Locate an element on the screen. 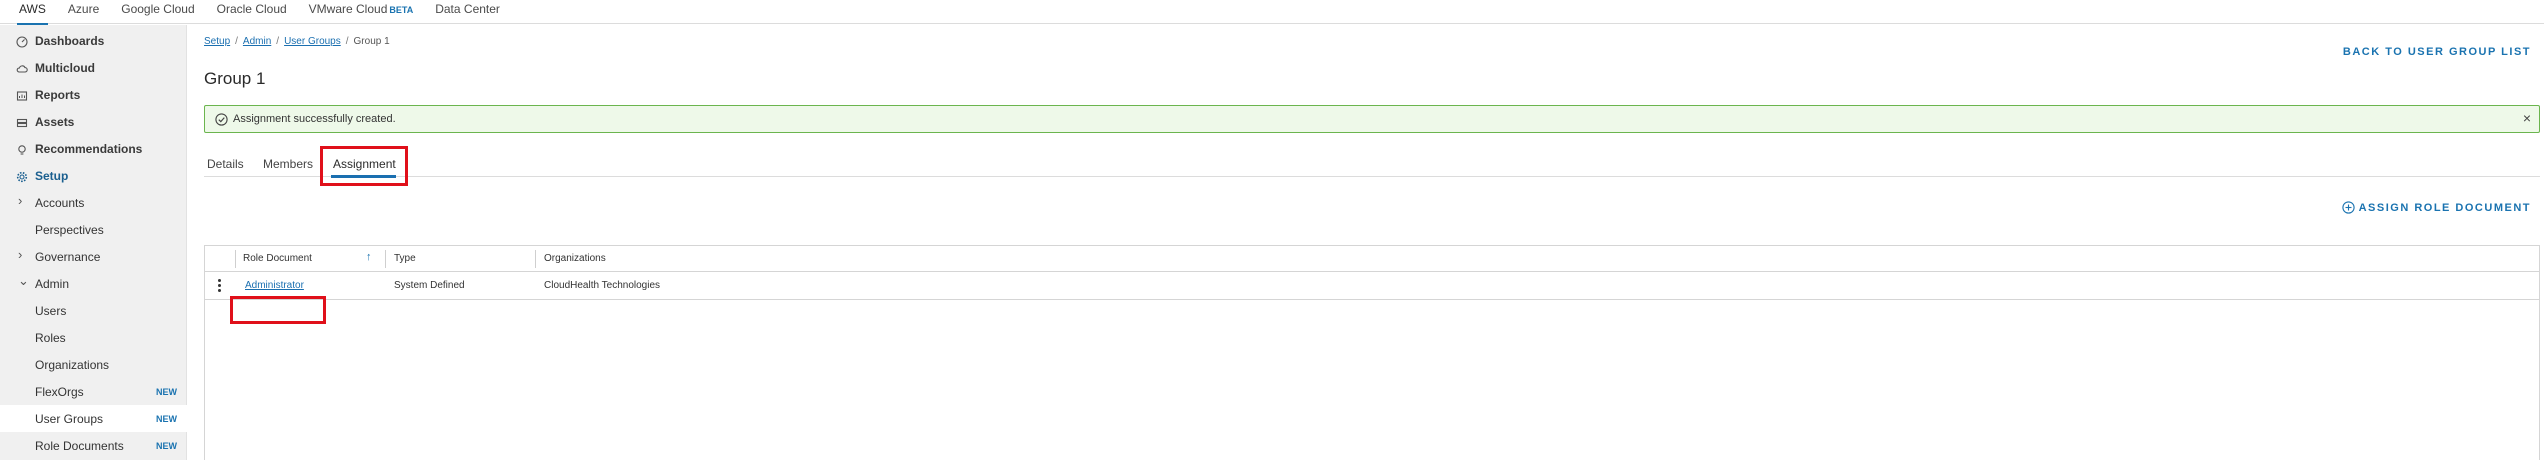 The image size is (2544, 460). gear-icon is located at coordinates (22, 177).